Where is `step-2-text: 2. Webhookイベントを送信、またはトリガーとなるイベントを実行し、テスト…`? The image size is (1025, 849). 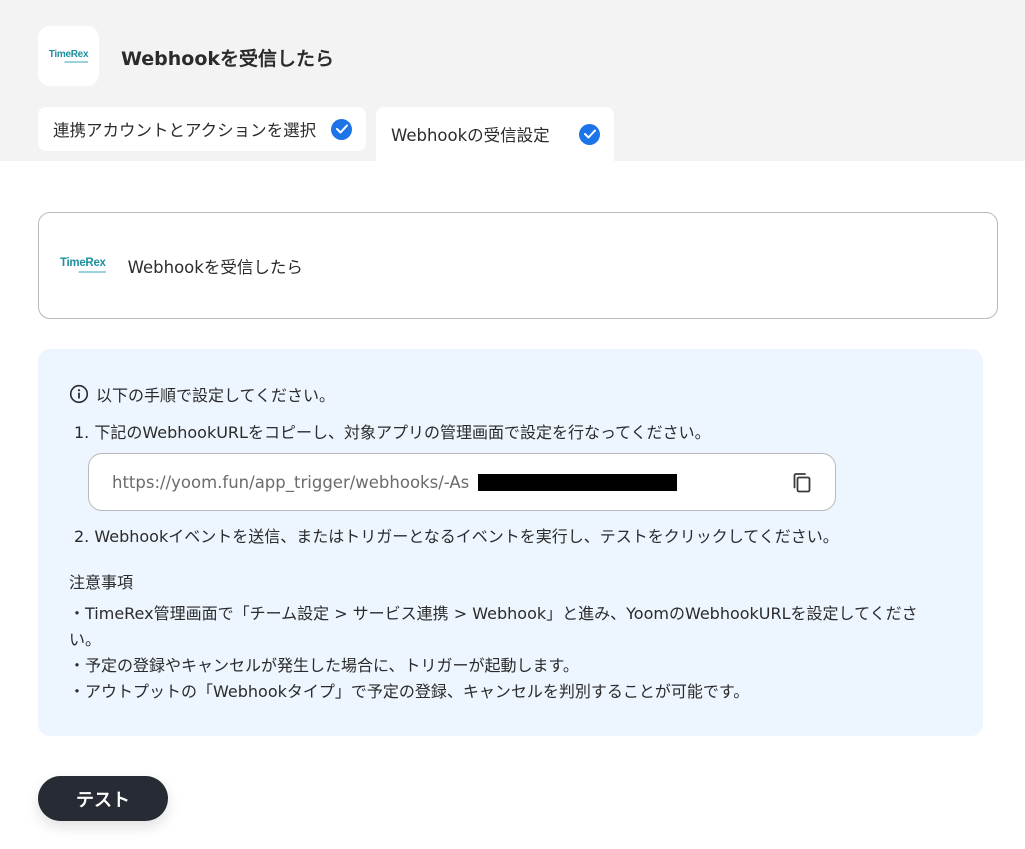
step-2-text: 2. Webhookイベントを送信、またはトリガーとなるイベントを実行し、テスト… is located at coordinates (456, 536).